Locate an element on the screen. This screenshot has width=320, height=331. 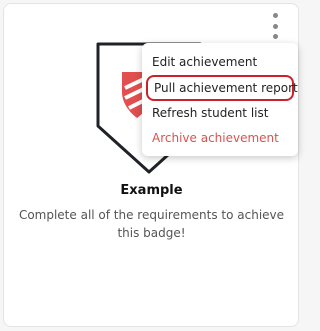
edit-achievement-item: Edit achievement is located at coordinates (220, 62).